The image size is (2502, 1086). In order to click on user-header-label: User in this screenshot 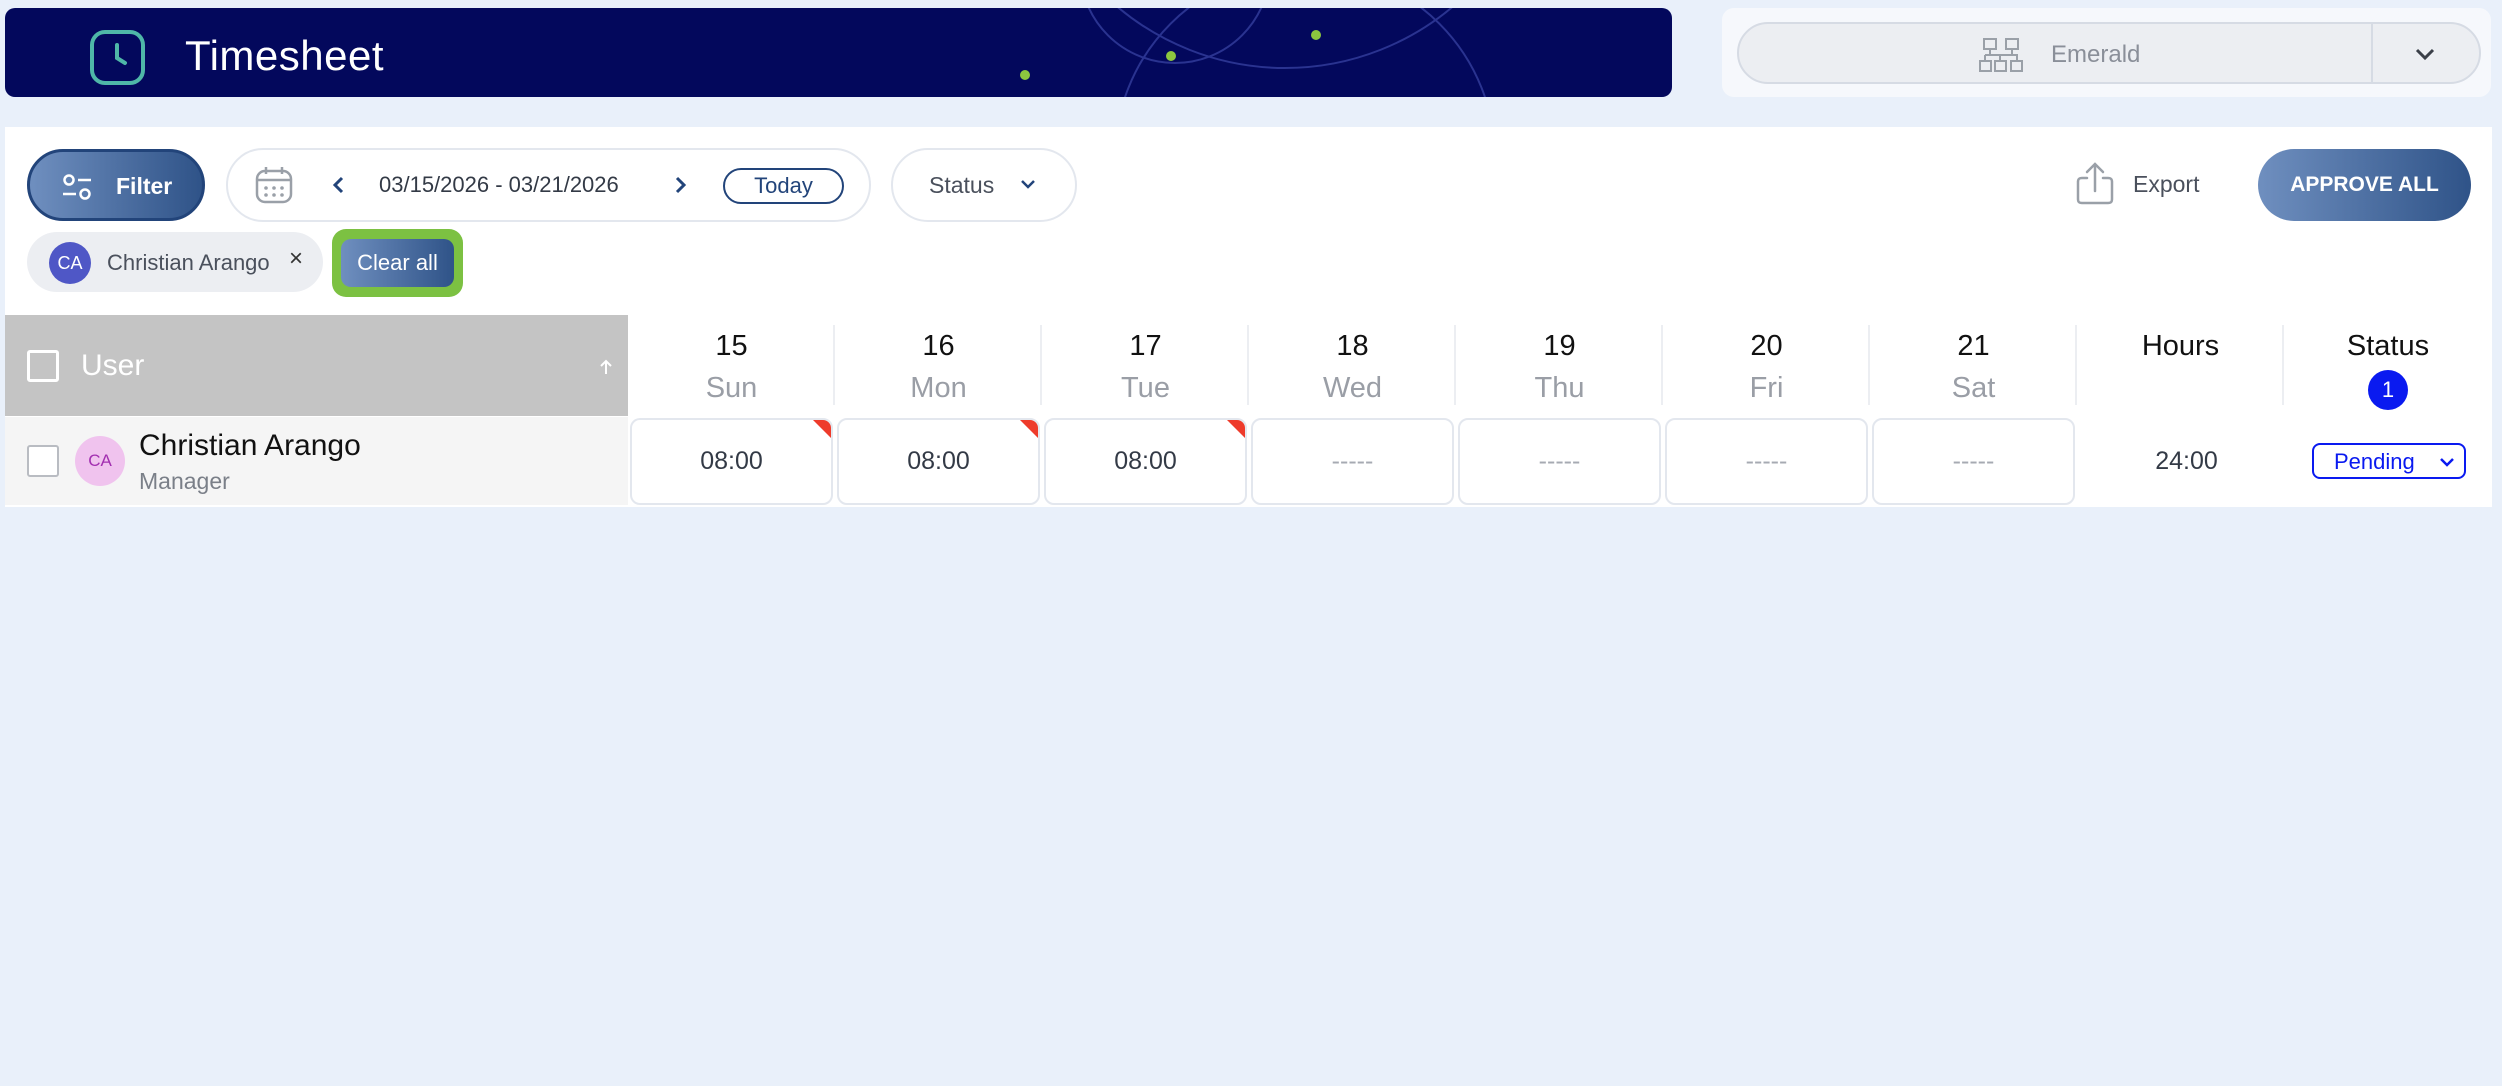, I will do `click(113, 365)`.